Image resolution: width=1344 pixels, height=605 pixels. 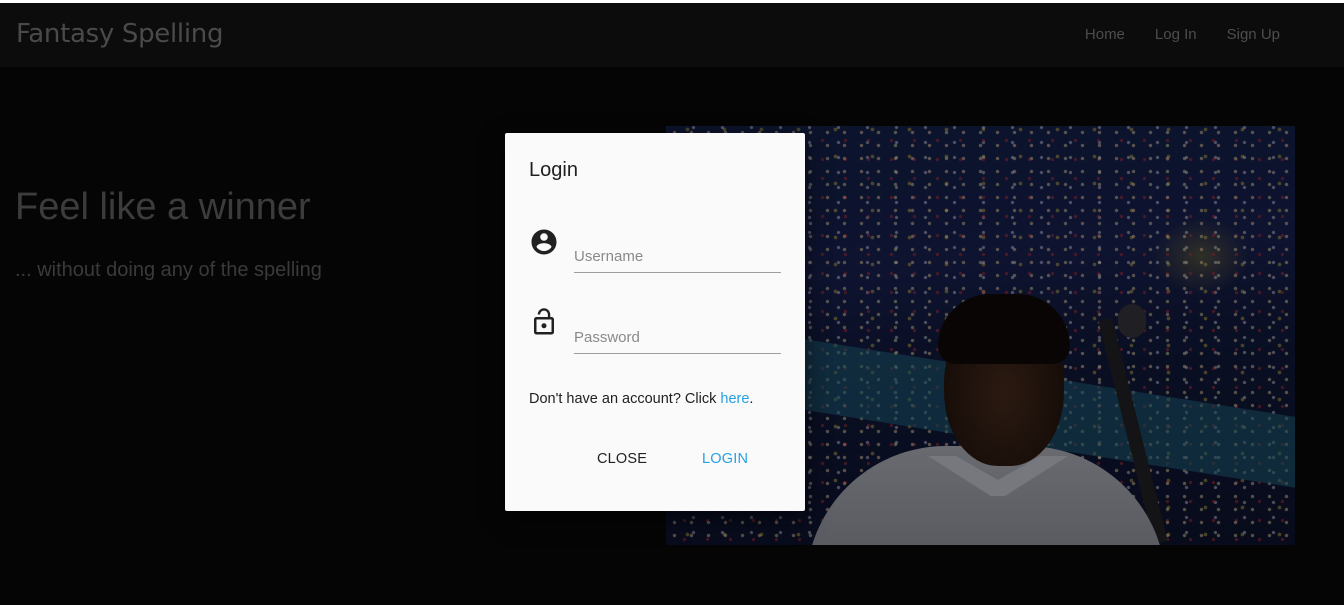 I want to click on nav-login-link: Log In, so click(x=1176, y=34).